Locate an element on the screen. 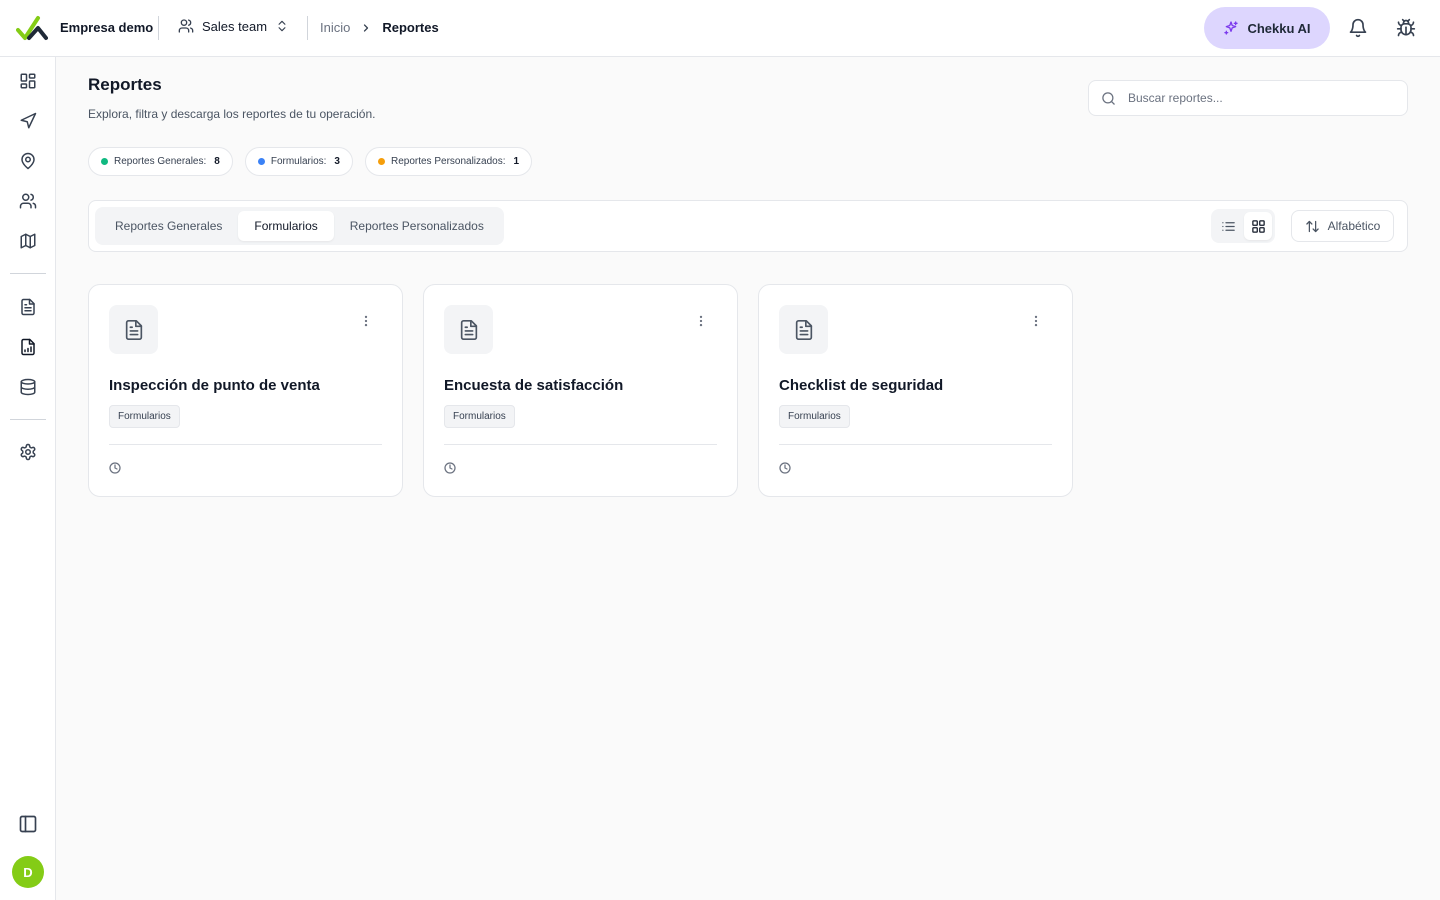  chip-label: Formularios: is located at coordinates (298, 161).